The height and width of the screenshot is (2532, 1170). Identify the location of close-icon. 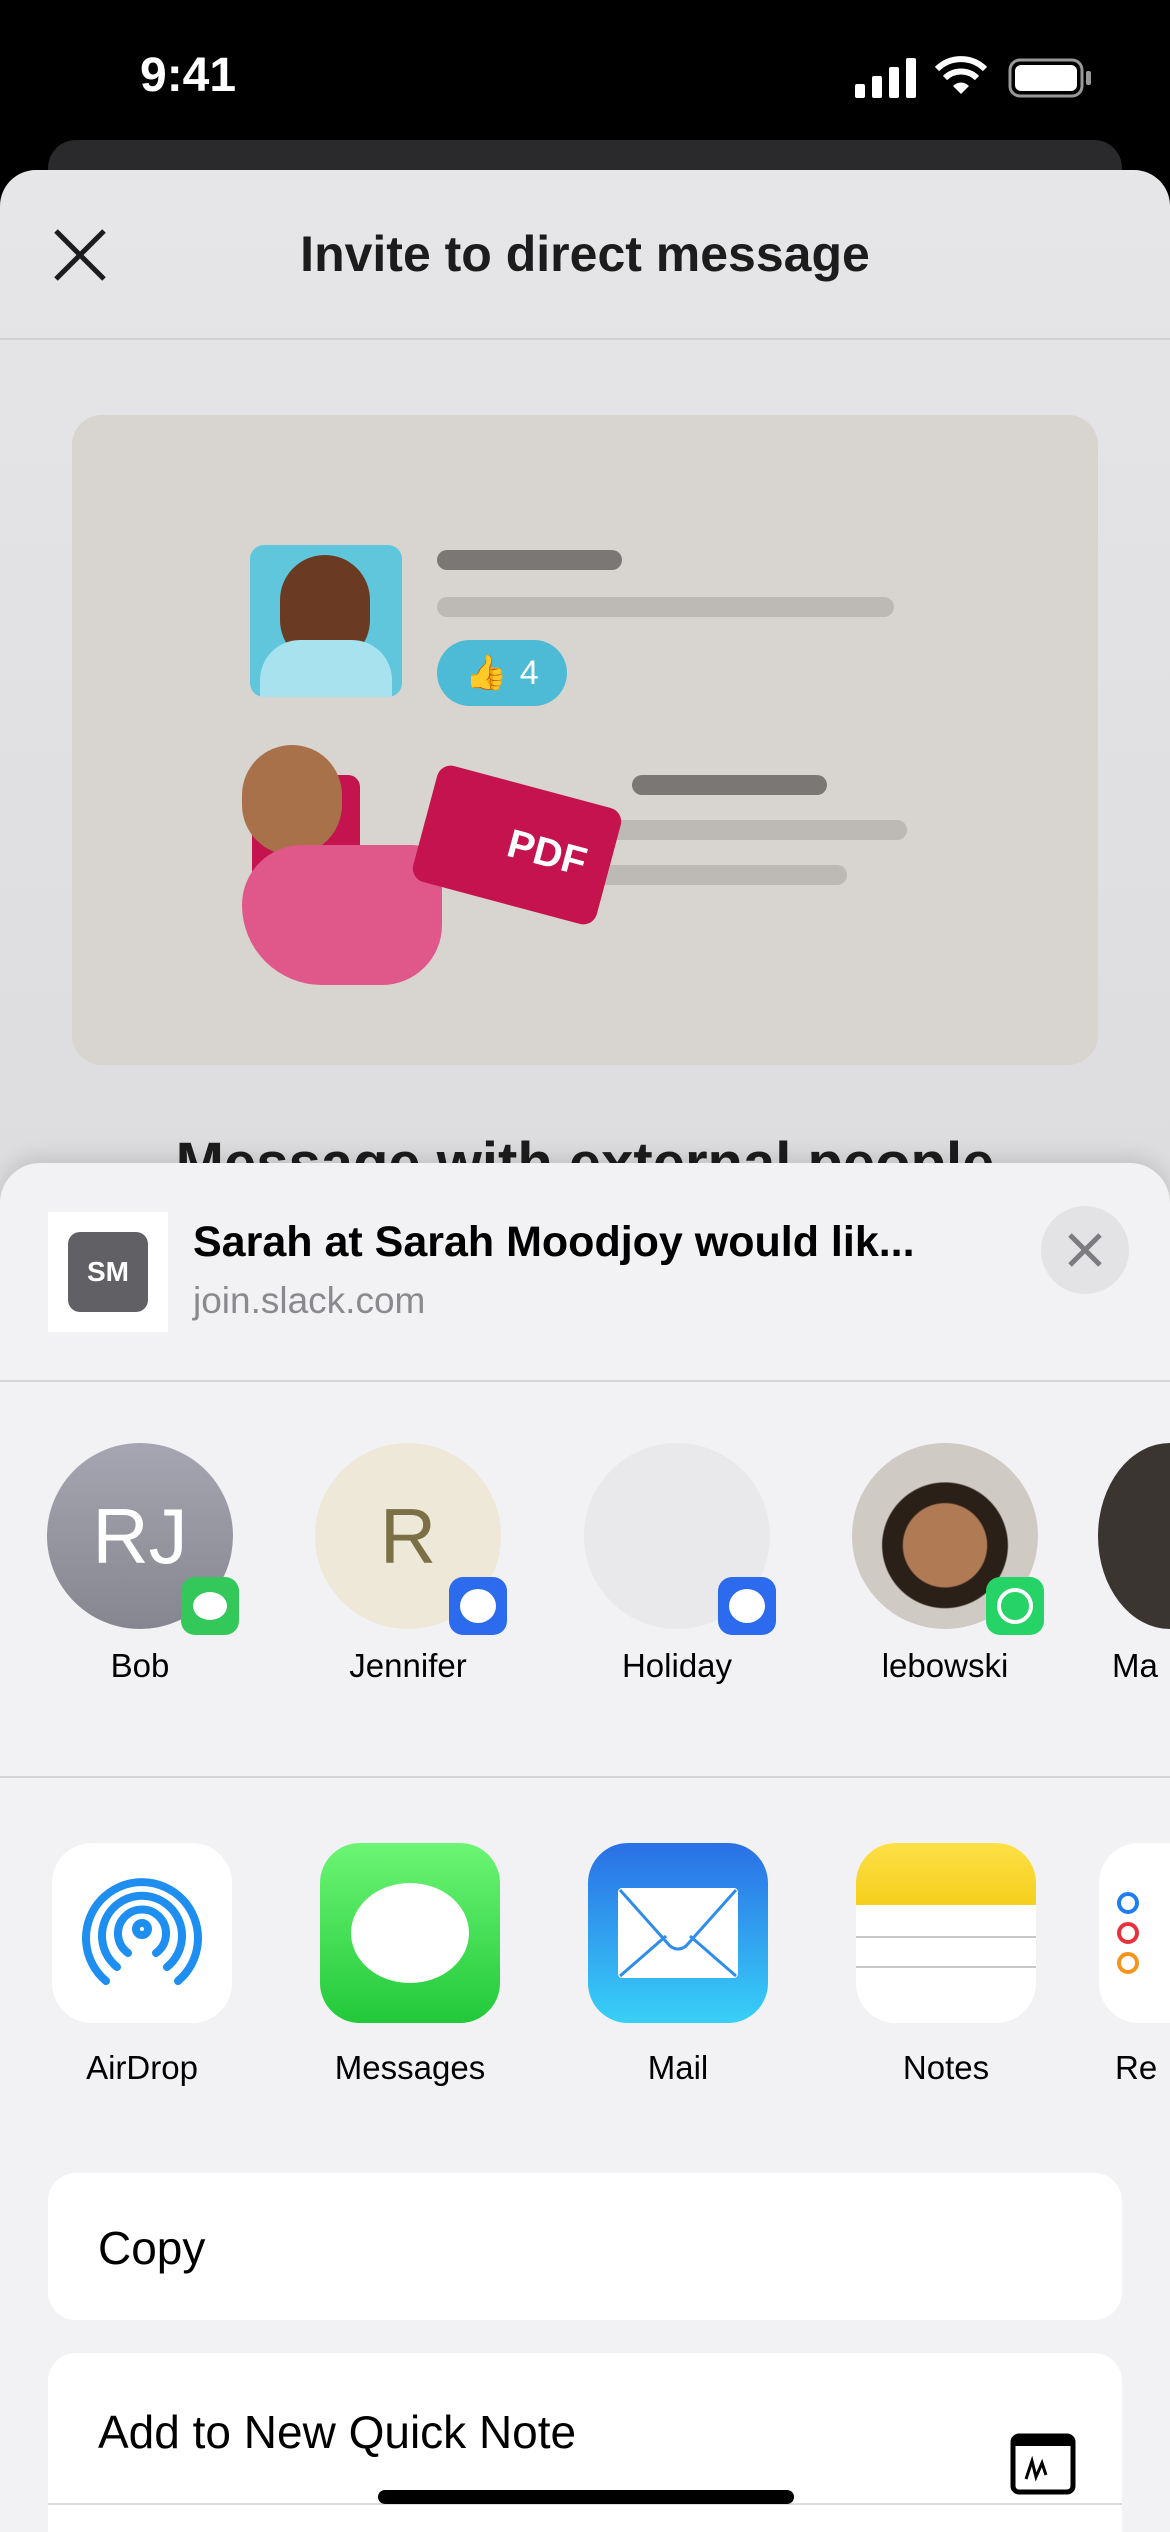
(1085, 1250).